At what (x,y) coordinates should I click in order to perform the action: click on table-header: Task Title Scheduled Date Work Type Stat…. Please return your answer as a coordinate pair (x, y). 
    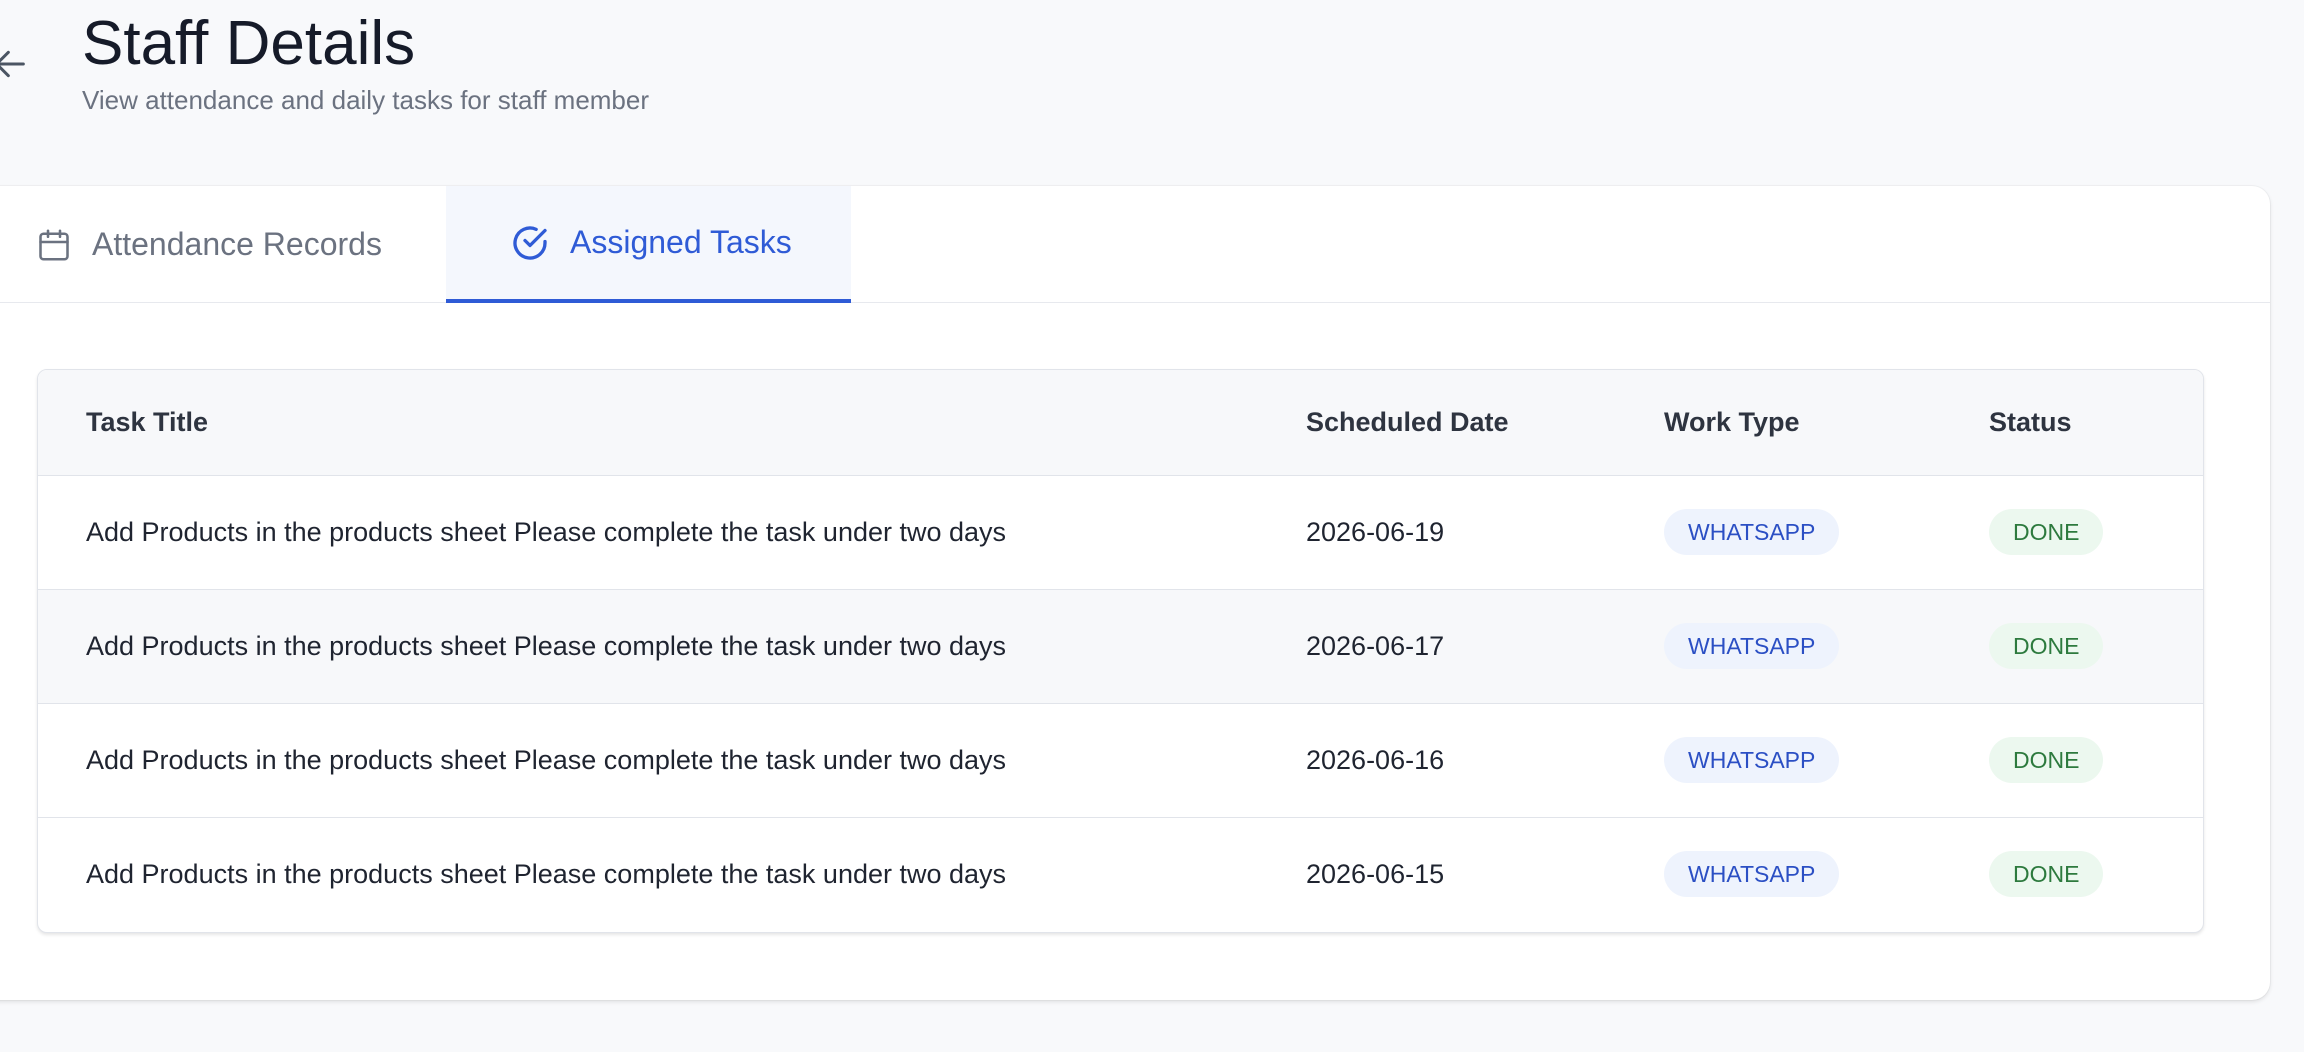
    Looking at the image, I should click on (1120, 423).